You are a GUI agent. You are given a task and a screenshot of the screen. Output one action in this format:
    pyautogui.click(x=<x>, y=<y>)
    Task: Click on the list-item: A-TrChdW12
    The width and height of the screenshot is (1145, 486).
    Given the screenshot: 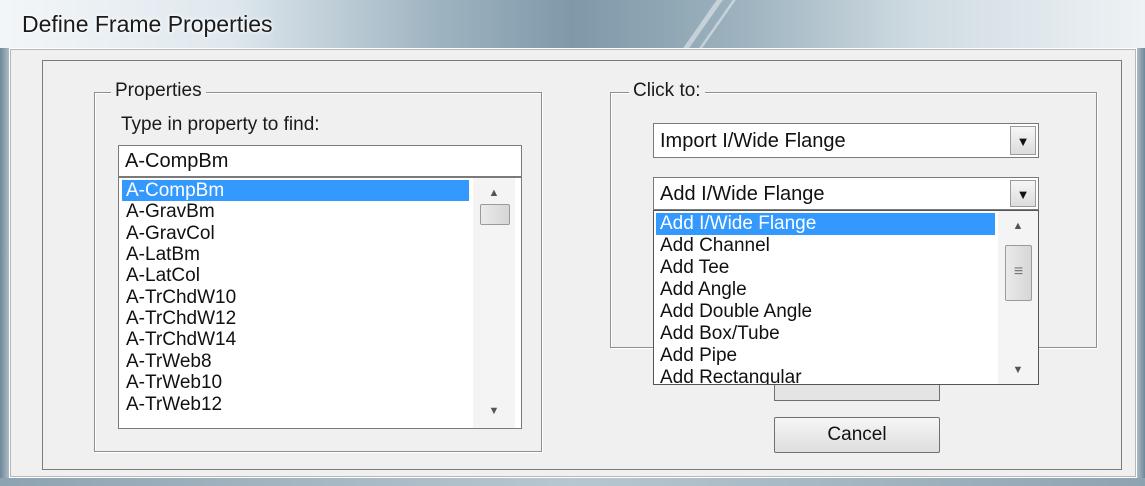 What is the action you would take?
    pyautogui.click(x=179, y=318)
    